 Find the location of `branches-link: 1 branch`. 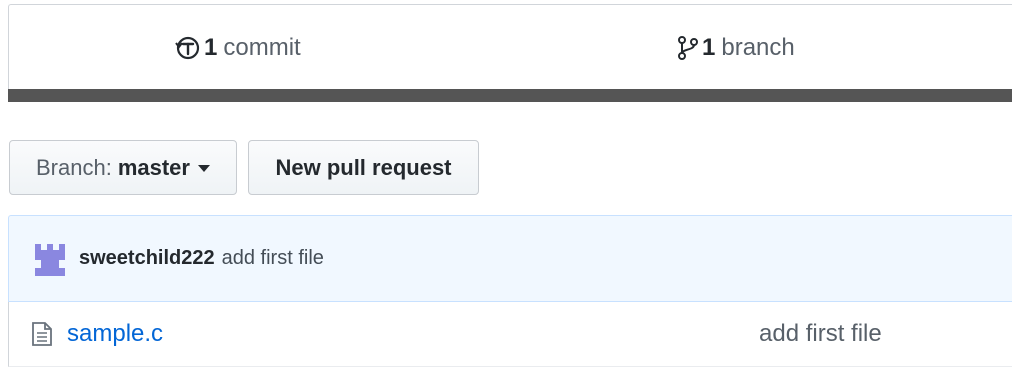

branches-link: 1 branch is located at coordinates (736, 48).